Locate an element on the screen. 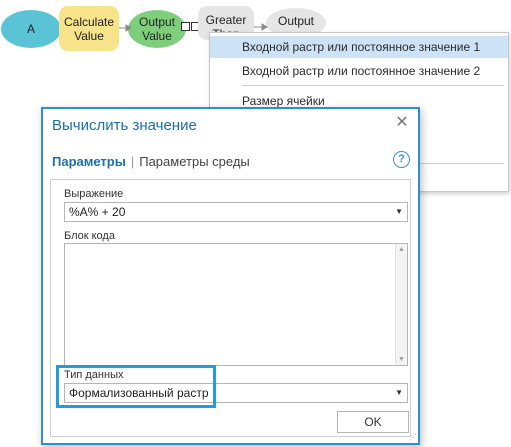 Image resolution: width=511 pixels, height=447 pixels. expression-input: %A% + 20 ▼ is located at coordinates (236, 212).